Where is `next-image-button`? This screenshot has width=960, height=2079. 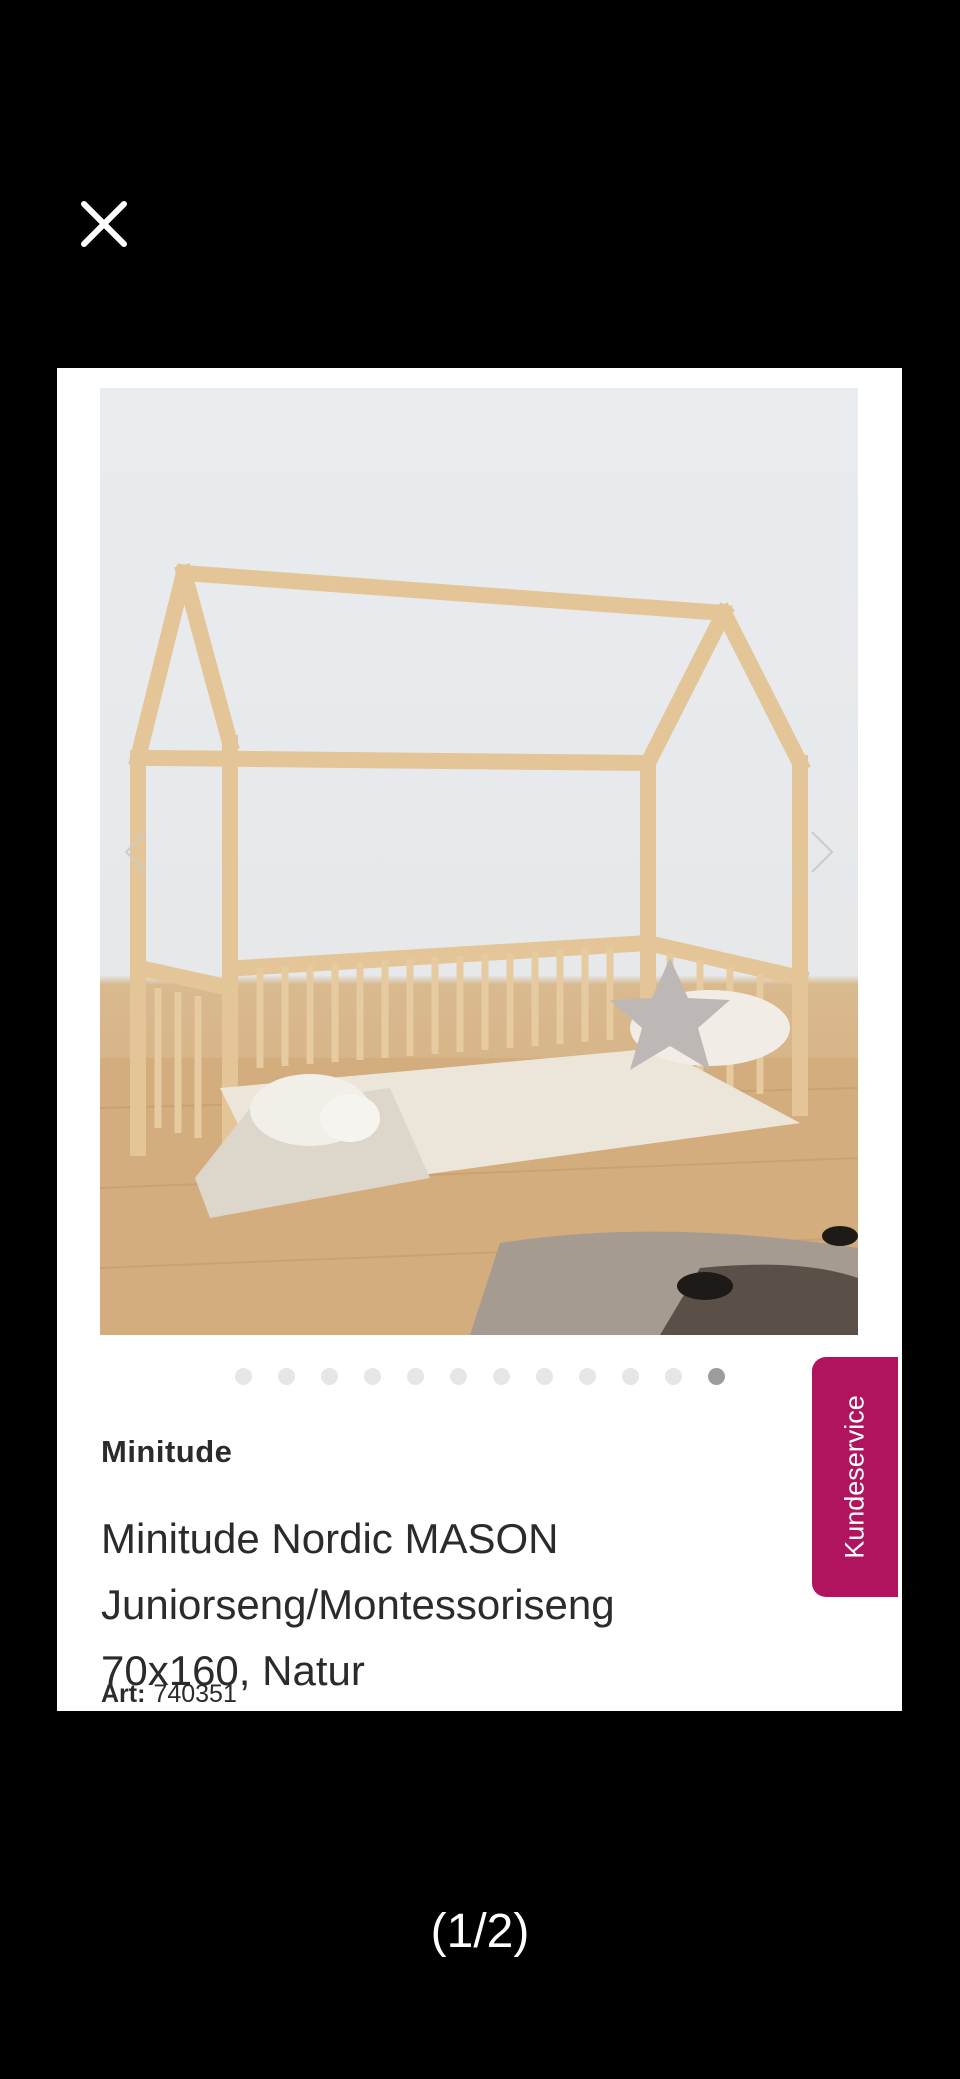 next-image-button is located at coordinates (822, 852).